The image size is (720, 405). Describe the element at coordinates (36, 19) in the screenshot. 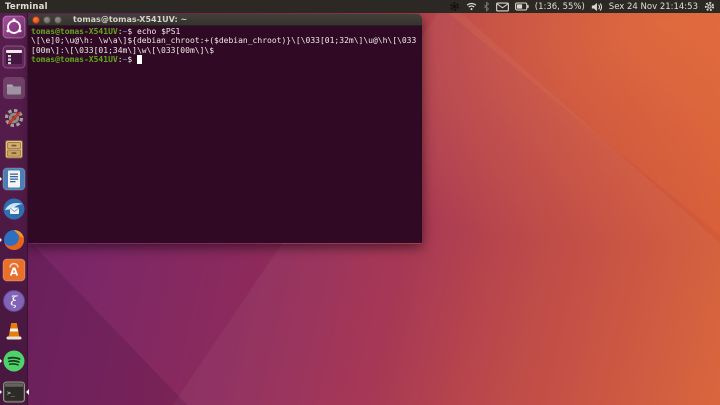

I see `close-button` at that location.